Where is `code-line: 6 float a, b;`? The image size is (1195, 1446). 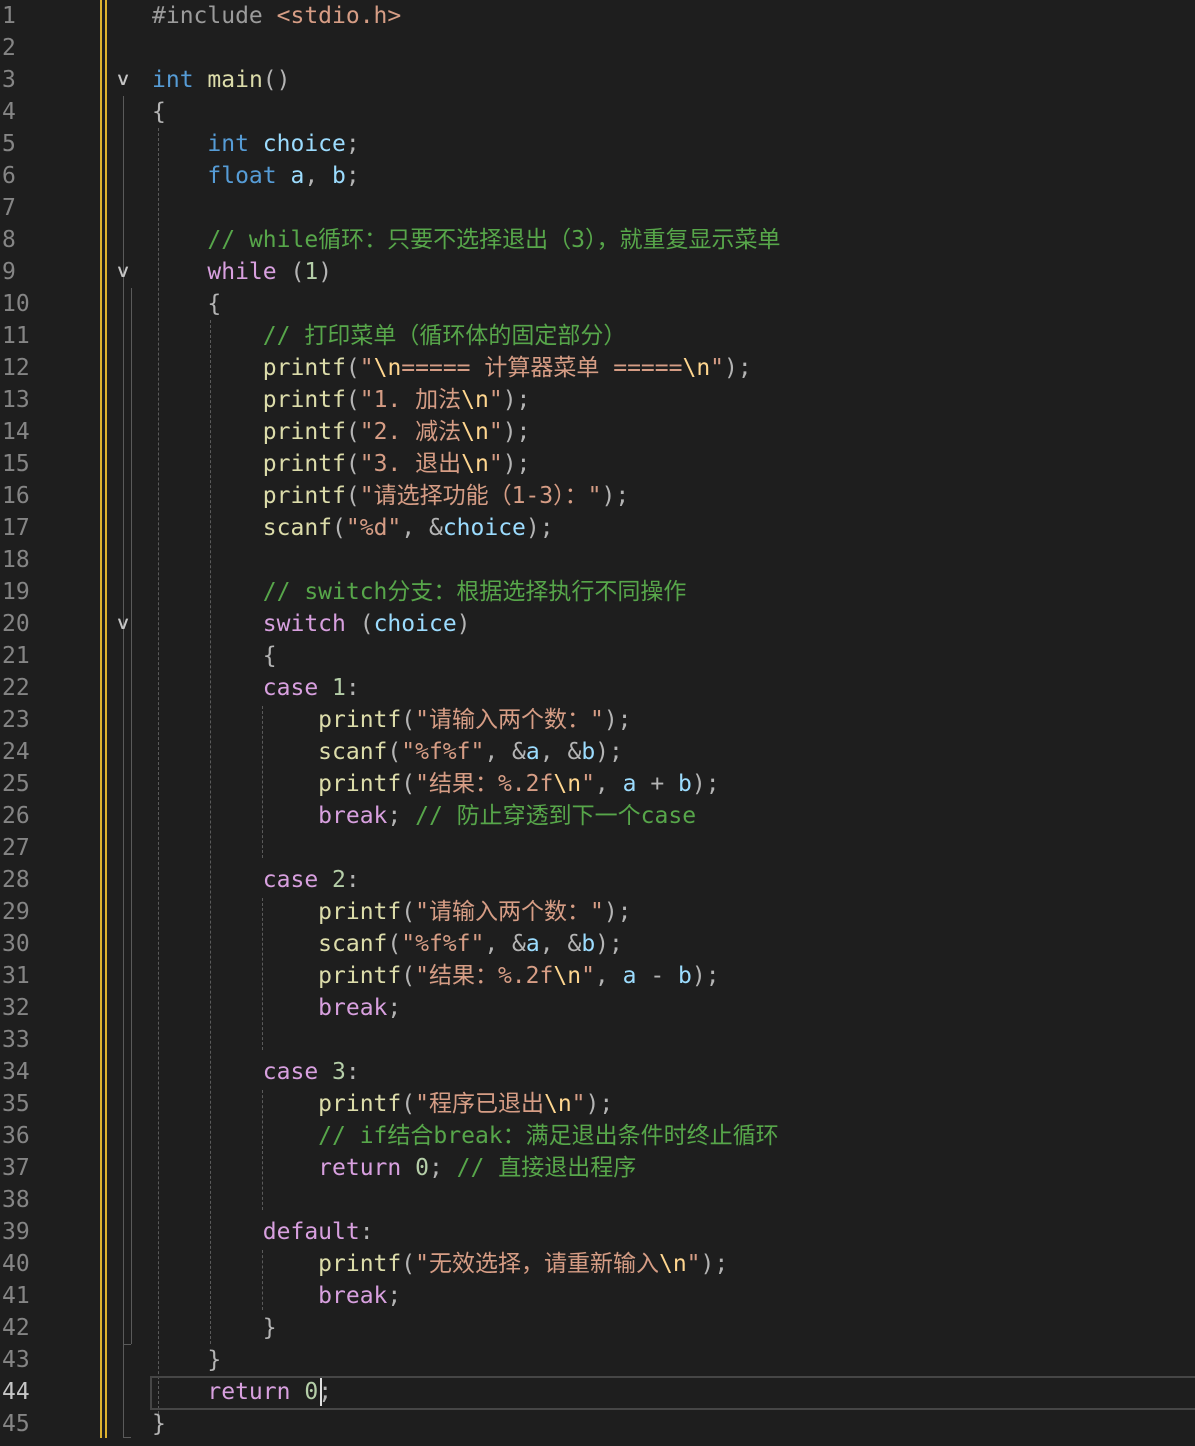 code-line: 6 float a, b; is located at coordinates (597, 176).